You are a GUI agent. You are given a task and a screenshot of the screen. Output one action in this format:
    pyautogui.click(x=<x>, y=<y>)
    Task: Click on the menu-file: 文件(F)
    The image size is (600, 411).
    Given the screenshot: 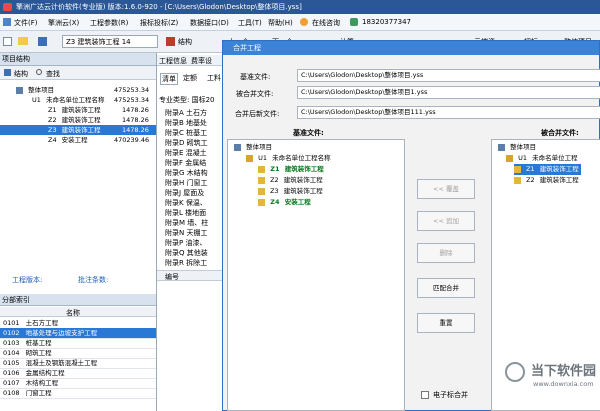 What is the action you would take?
    pyautogui.click(x=26, y=23)
    